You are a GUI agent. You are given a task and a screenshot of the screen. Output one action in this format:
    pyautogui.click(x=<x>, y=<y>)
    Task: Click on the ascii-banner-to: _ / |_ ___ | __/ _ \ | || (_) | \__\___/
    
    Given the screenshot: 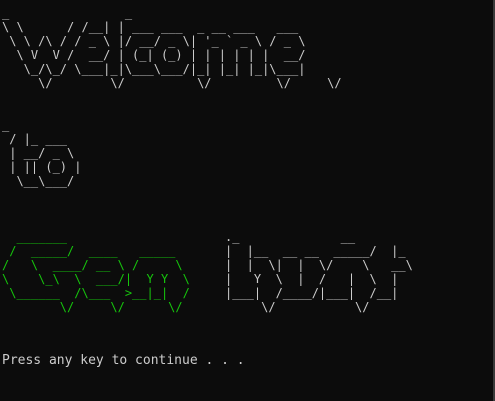 What is the action you would take?
    pyautogui.click(x=42, y=153)
    